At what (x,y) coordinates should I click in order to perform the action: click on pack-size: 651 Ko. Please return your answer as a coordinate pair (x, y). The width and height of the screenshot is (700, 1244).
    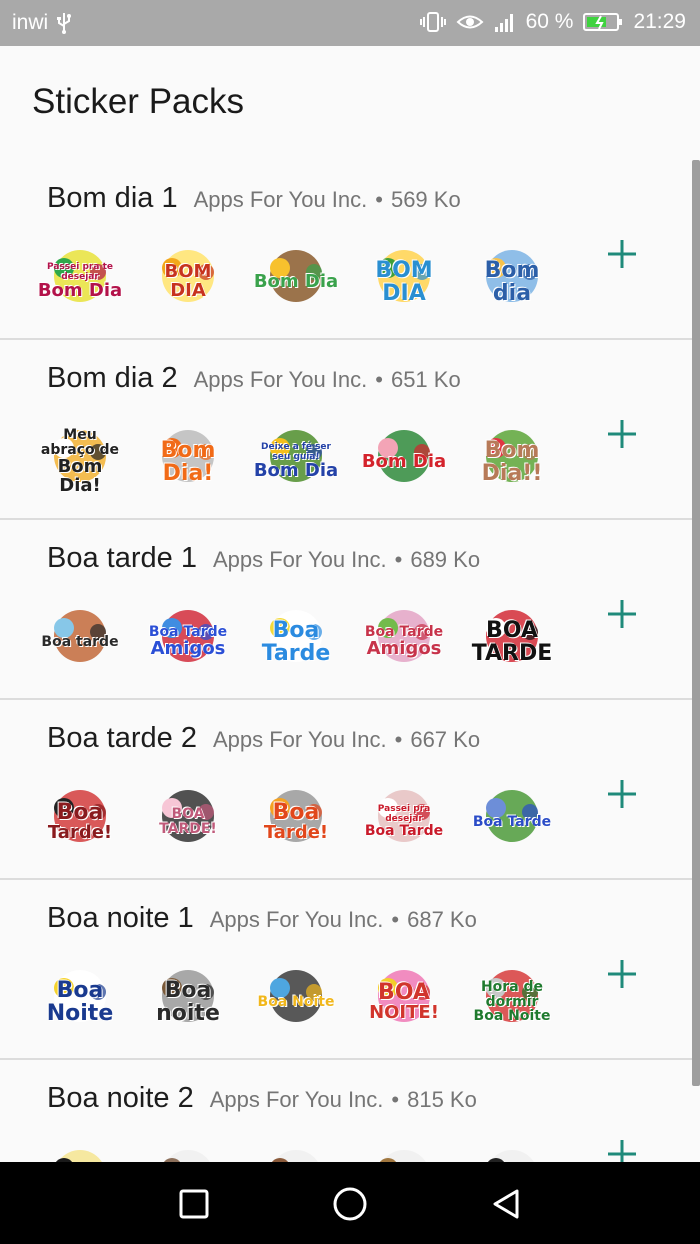
    Looking at the image, I should click on (425, 379).